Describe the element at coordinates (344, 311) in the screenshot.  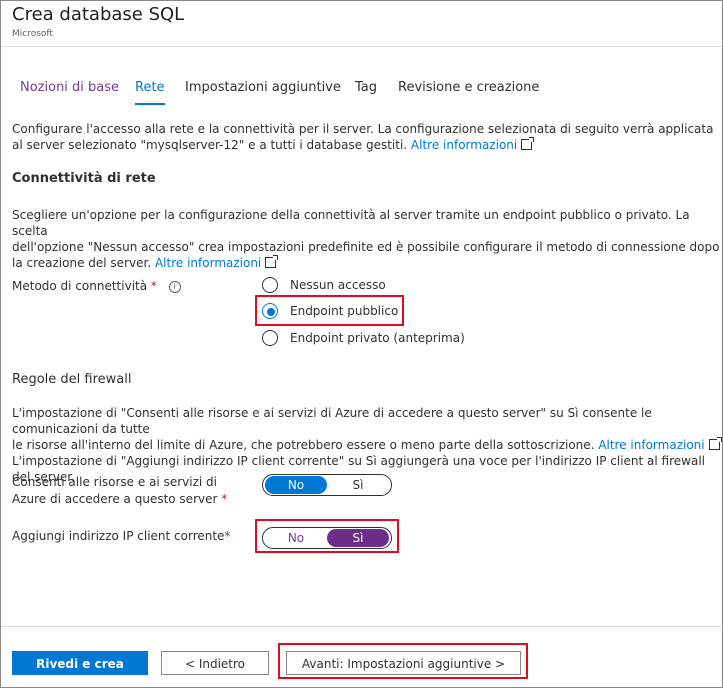
I see `radio-label: Endpoint pubblico` at that location.